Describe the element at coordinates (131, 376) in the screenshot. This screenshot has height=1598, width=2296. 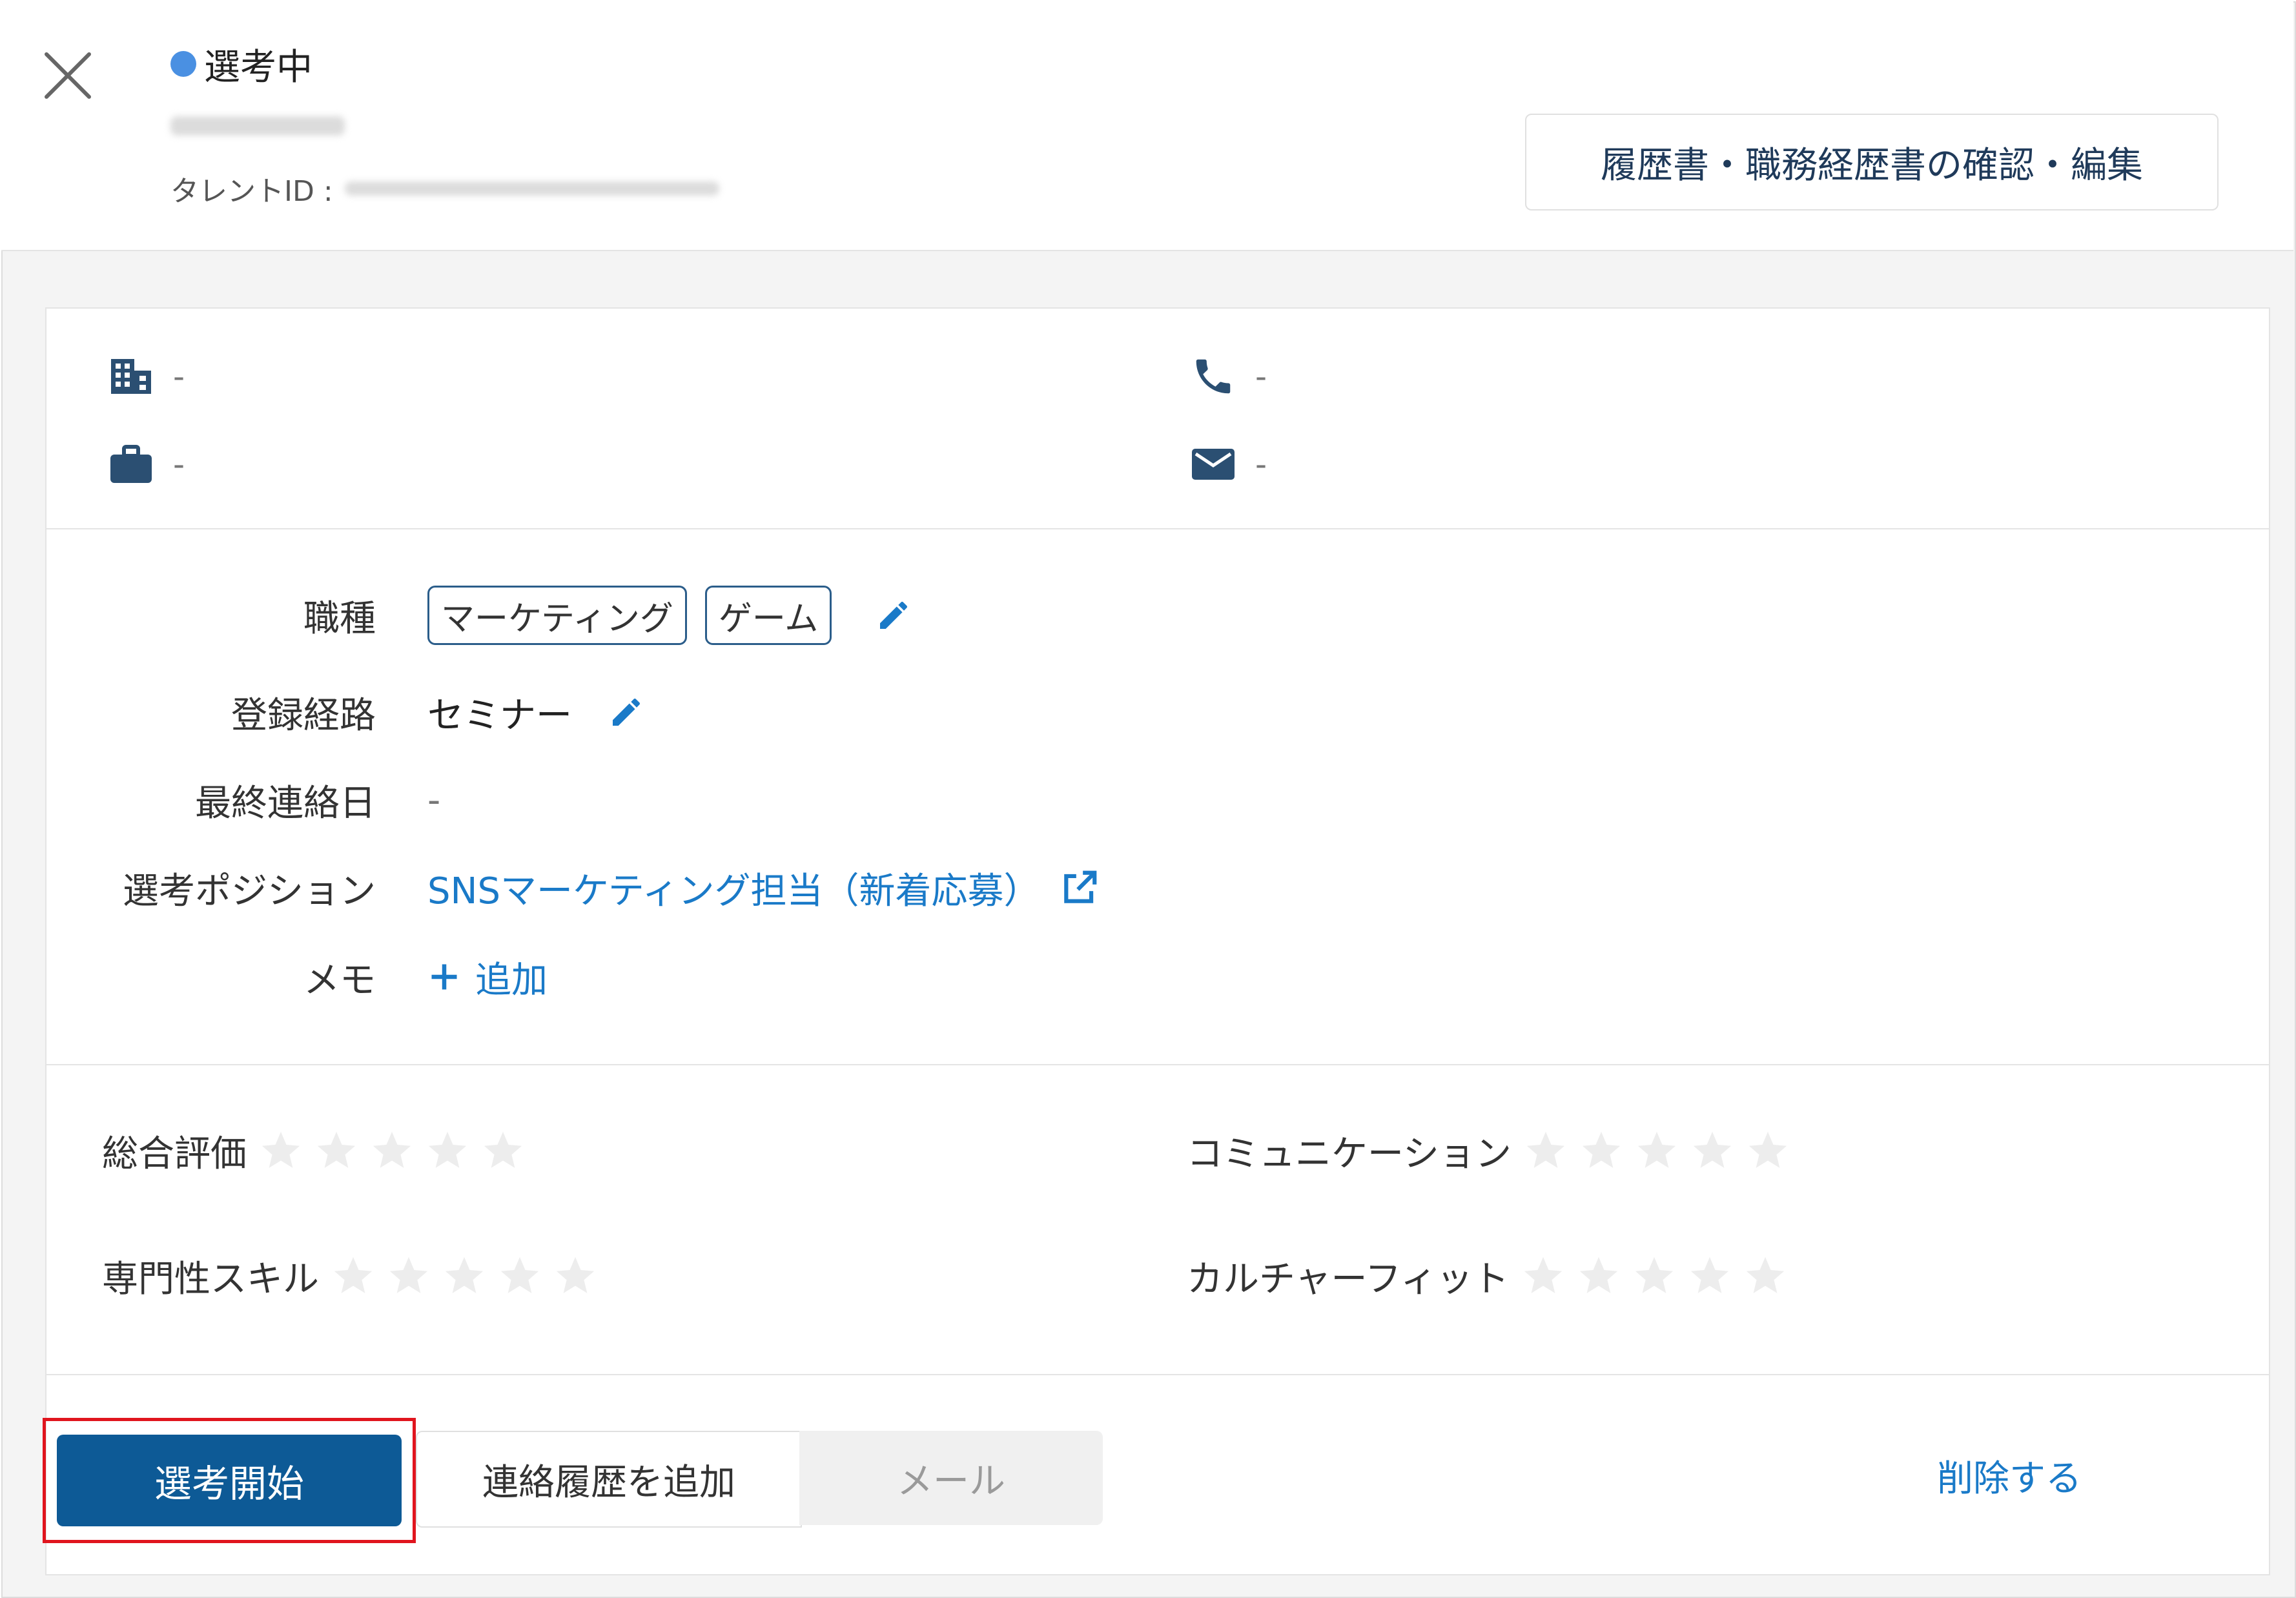
I see `building-icon` at that location.